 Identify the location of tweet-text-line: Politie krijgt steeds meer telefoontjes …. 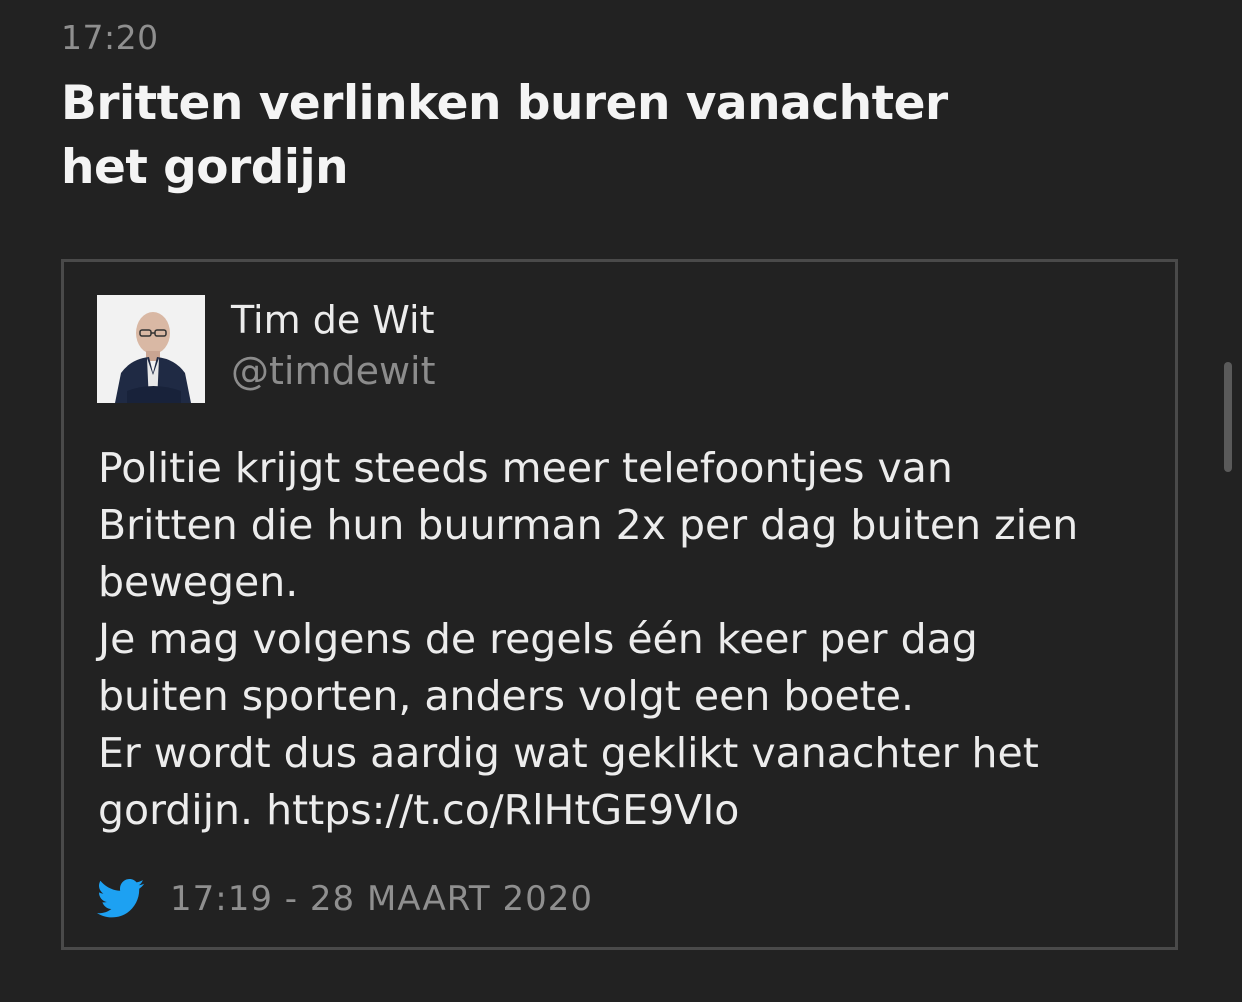
(525, 468).